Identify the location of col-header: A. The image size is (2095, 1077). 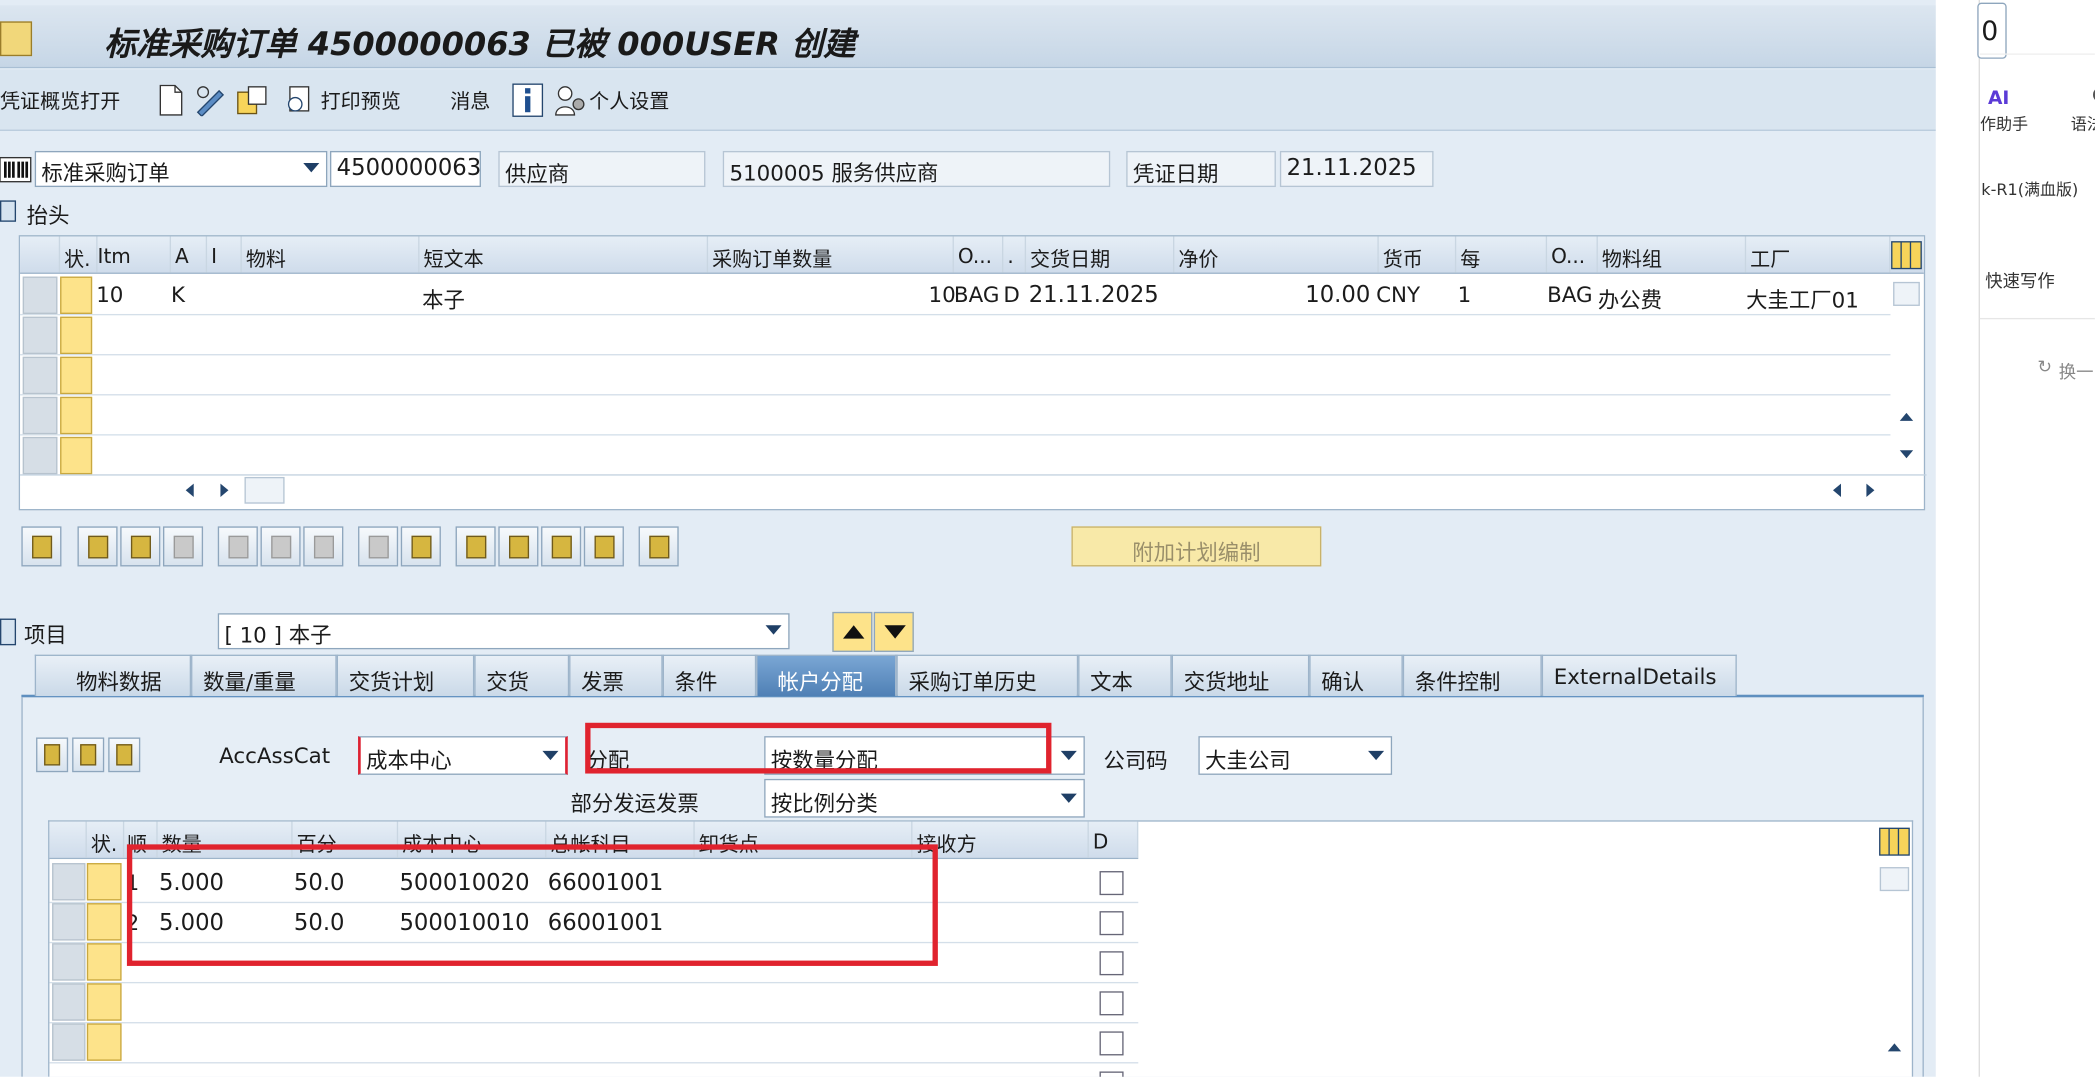
(189, 254).